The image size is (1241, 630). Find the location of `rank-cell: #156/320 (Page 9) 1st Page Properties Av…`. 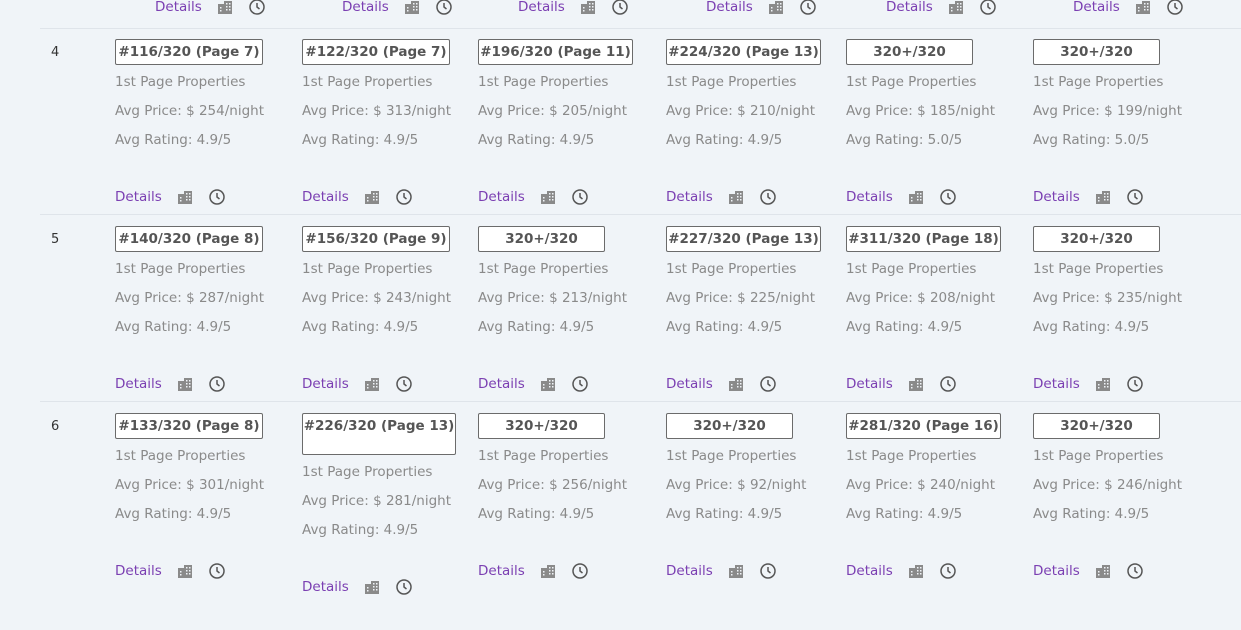

rank-cell: #156/320 (Page 9) 1st Page Properties Av… is located at coordinates (376, 309).